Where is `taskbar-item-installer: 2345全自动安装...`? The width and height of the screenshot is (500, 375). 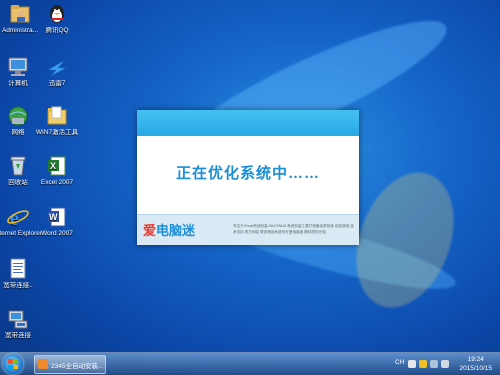 taskbar-item-installer: 2345全自动安装... is located at coordinates (70, 364).